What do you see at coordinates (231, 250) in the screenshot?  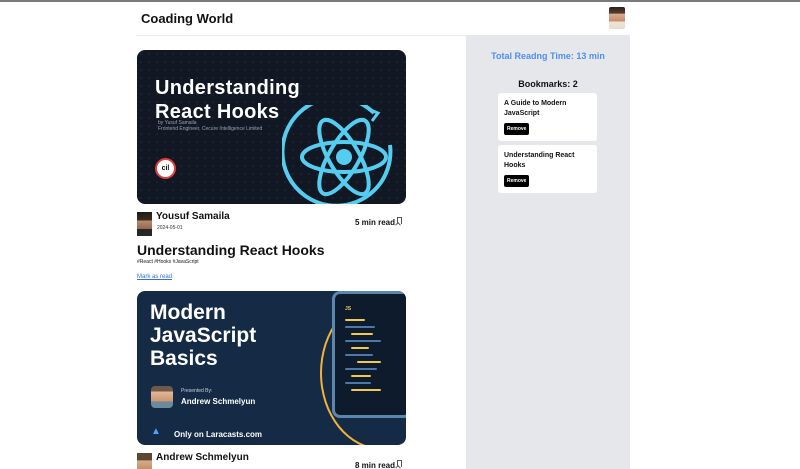 I see `post-title: Understanding React Hooks` at bounding box center [231, 250].